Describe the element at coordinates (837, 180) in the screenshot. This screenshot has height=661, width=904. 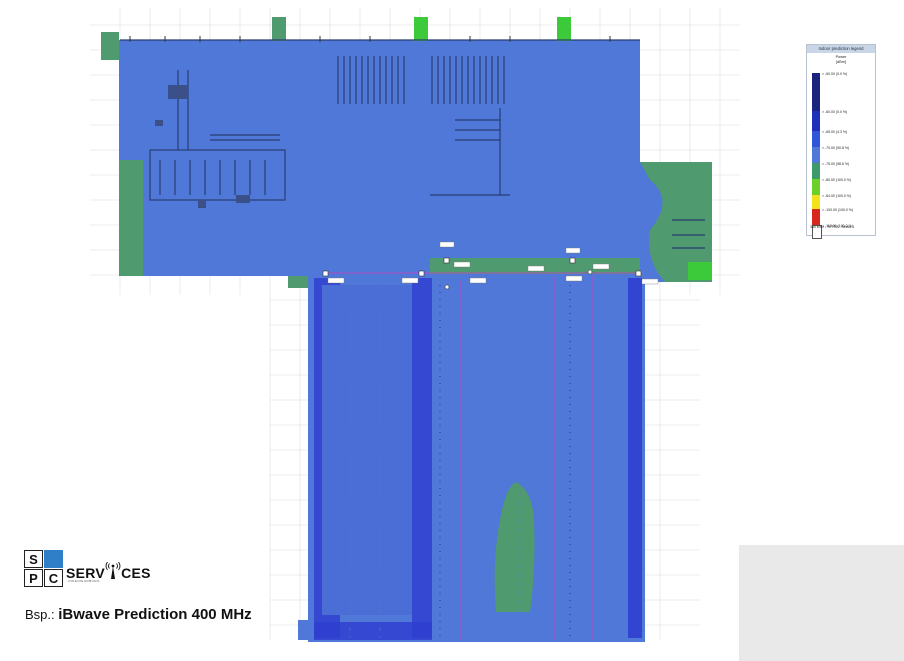
I see `legend-label: > -80.00 (100.0 %)` at that location.